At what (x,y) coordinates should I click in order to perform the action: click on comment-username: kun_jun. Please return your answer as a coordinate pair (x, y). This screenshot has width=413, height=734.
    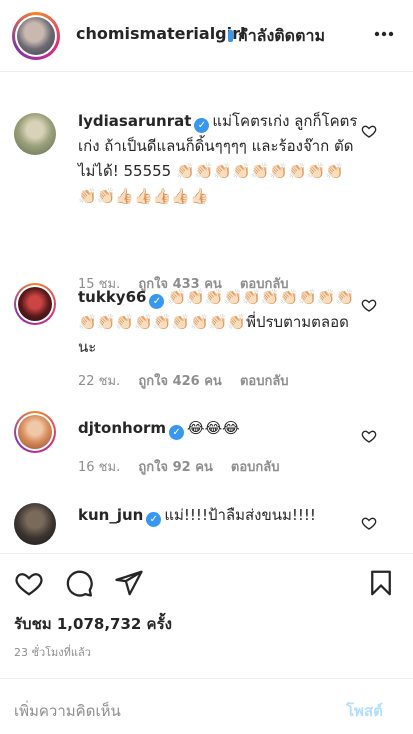
    Looking at the image, I should click on (110, 515).